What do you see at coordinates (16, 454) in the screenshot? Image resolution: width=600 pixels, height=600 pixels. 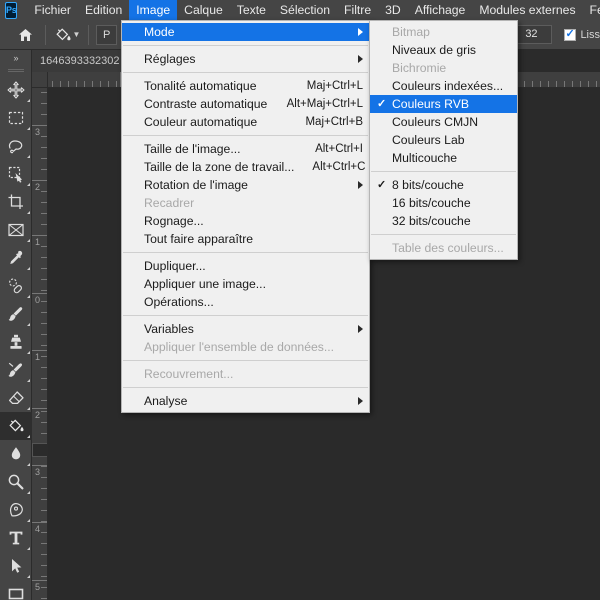 I see `blur-tool` at bounding box center [16, 454].